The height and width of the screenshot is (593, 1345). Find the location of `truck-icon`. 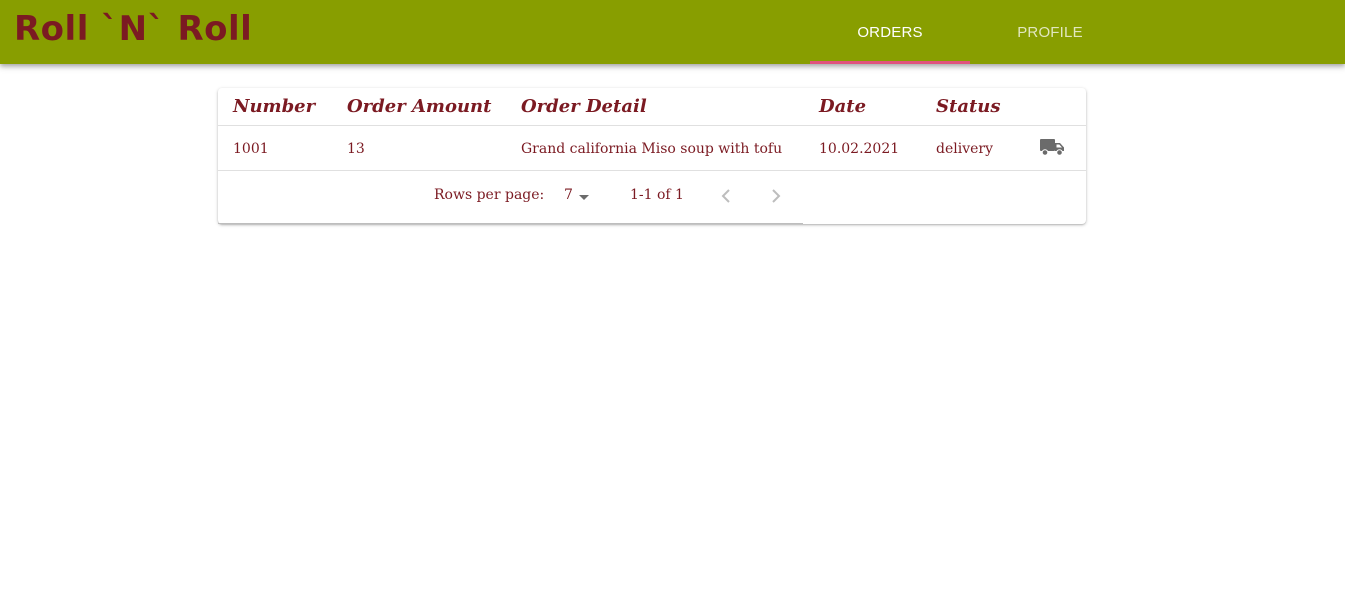

truck-icon is located at coordinates (1053, 147).